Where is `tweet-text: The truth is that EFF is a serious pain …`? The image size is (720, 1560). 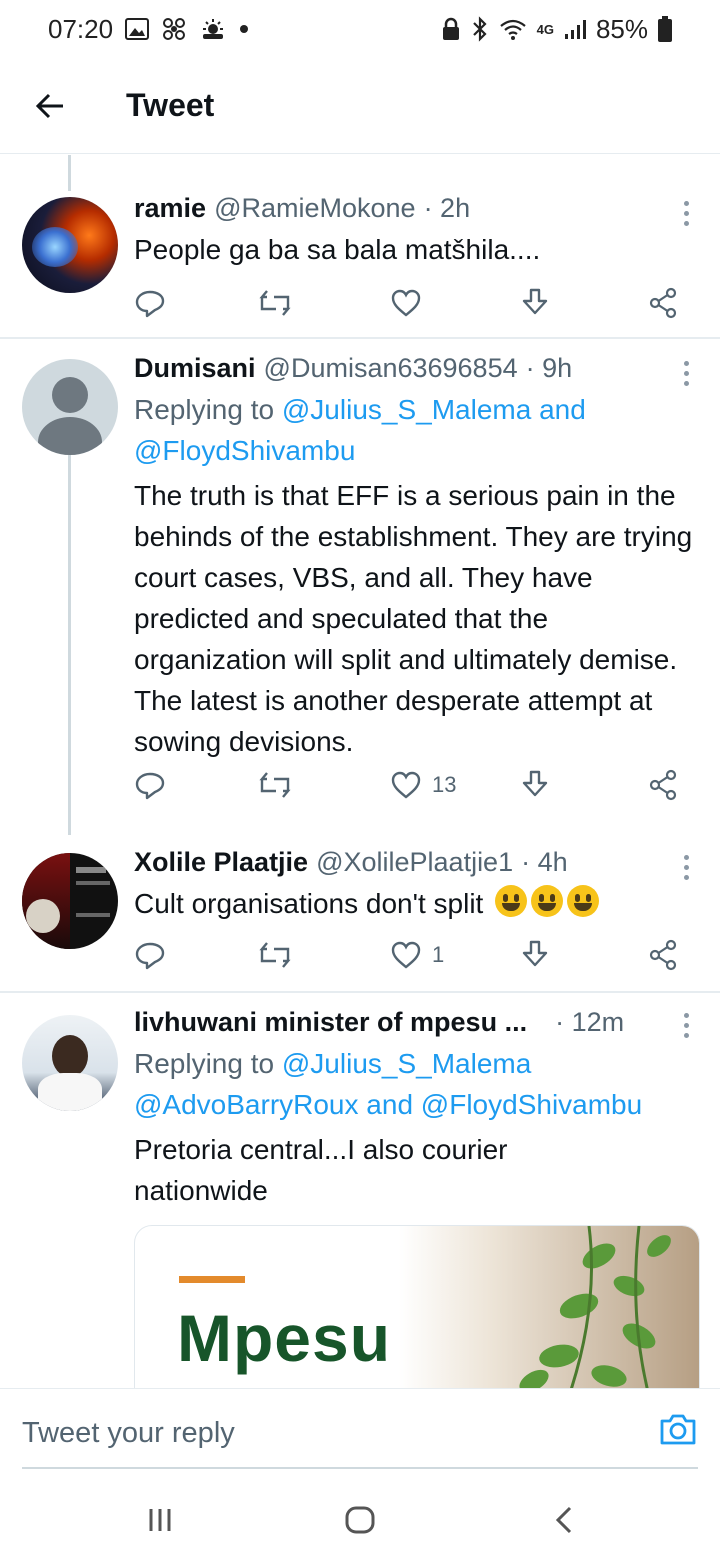 tweet-text: The truth is that EFF is a serious pain … is located at coordinates (413, 618).